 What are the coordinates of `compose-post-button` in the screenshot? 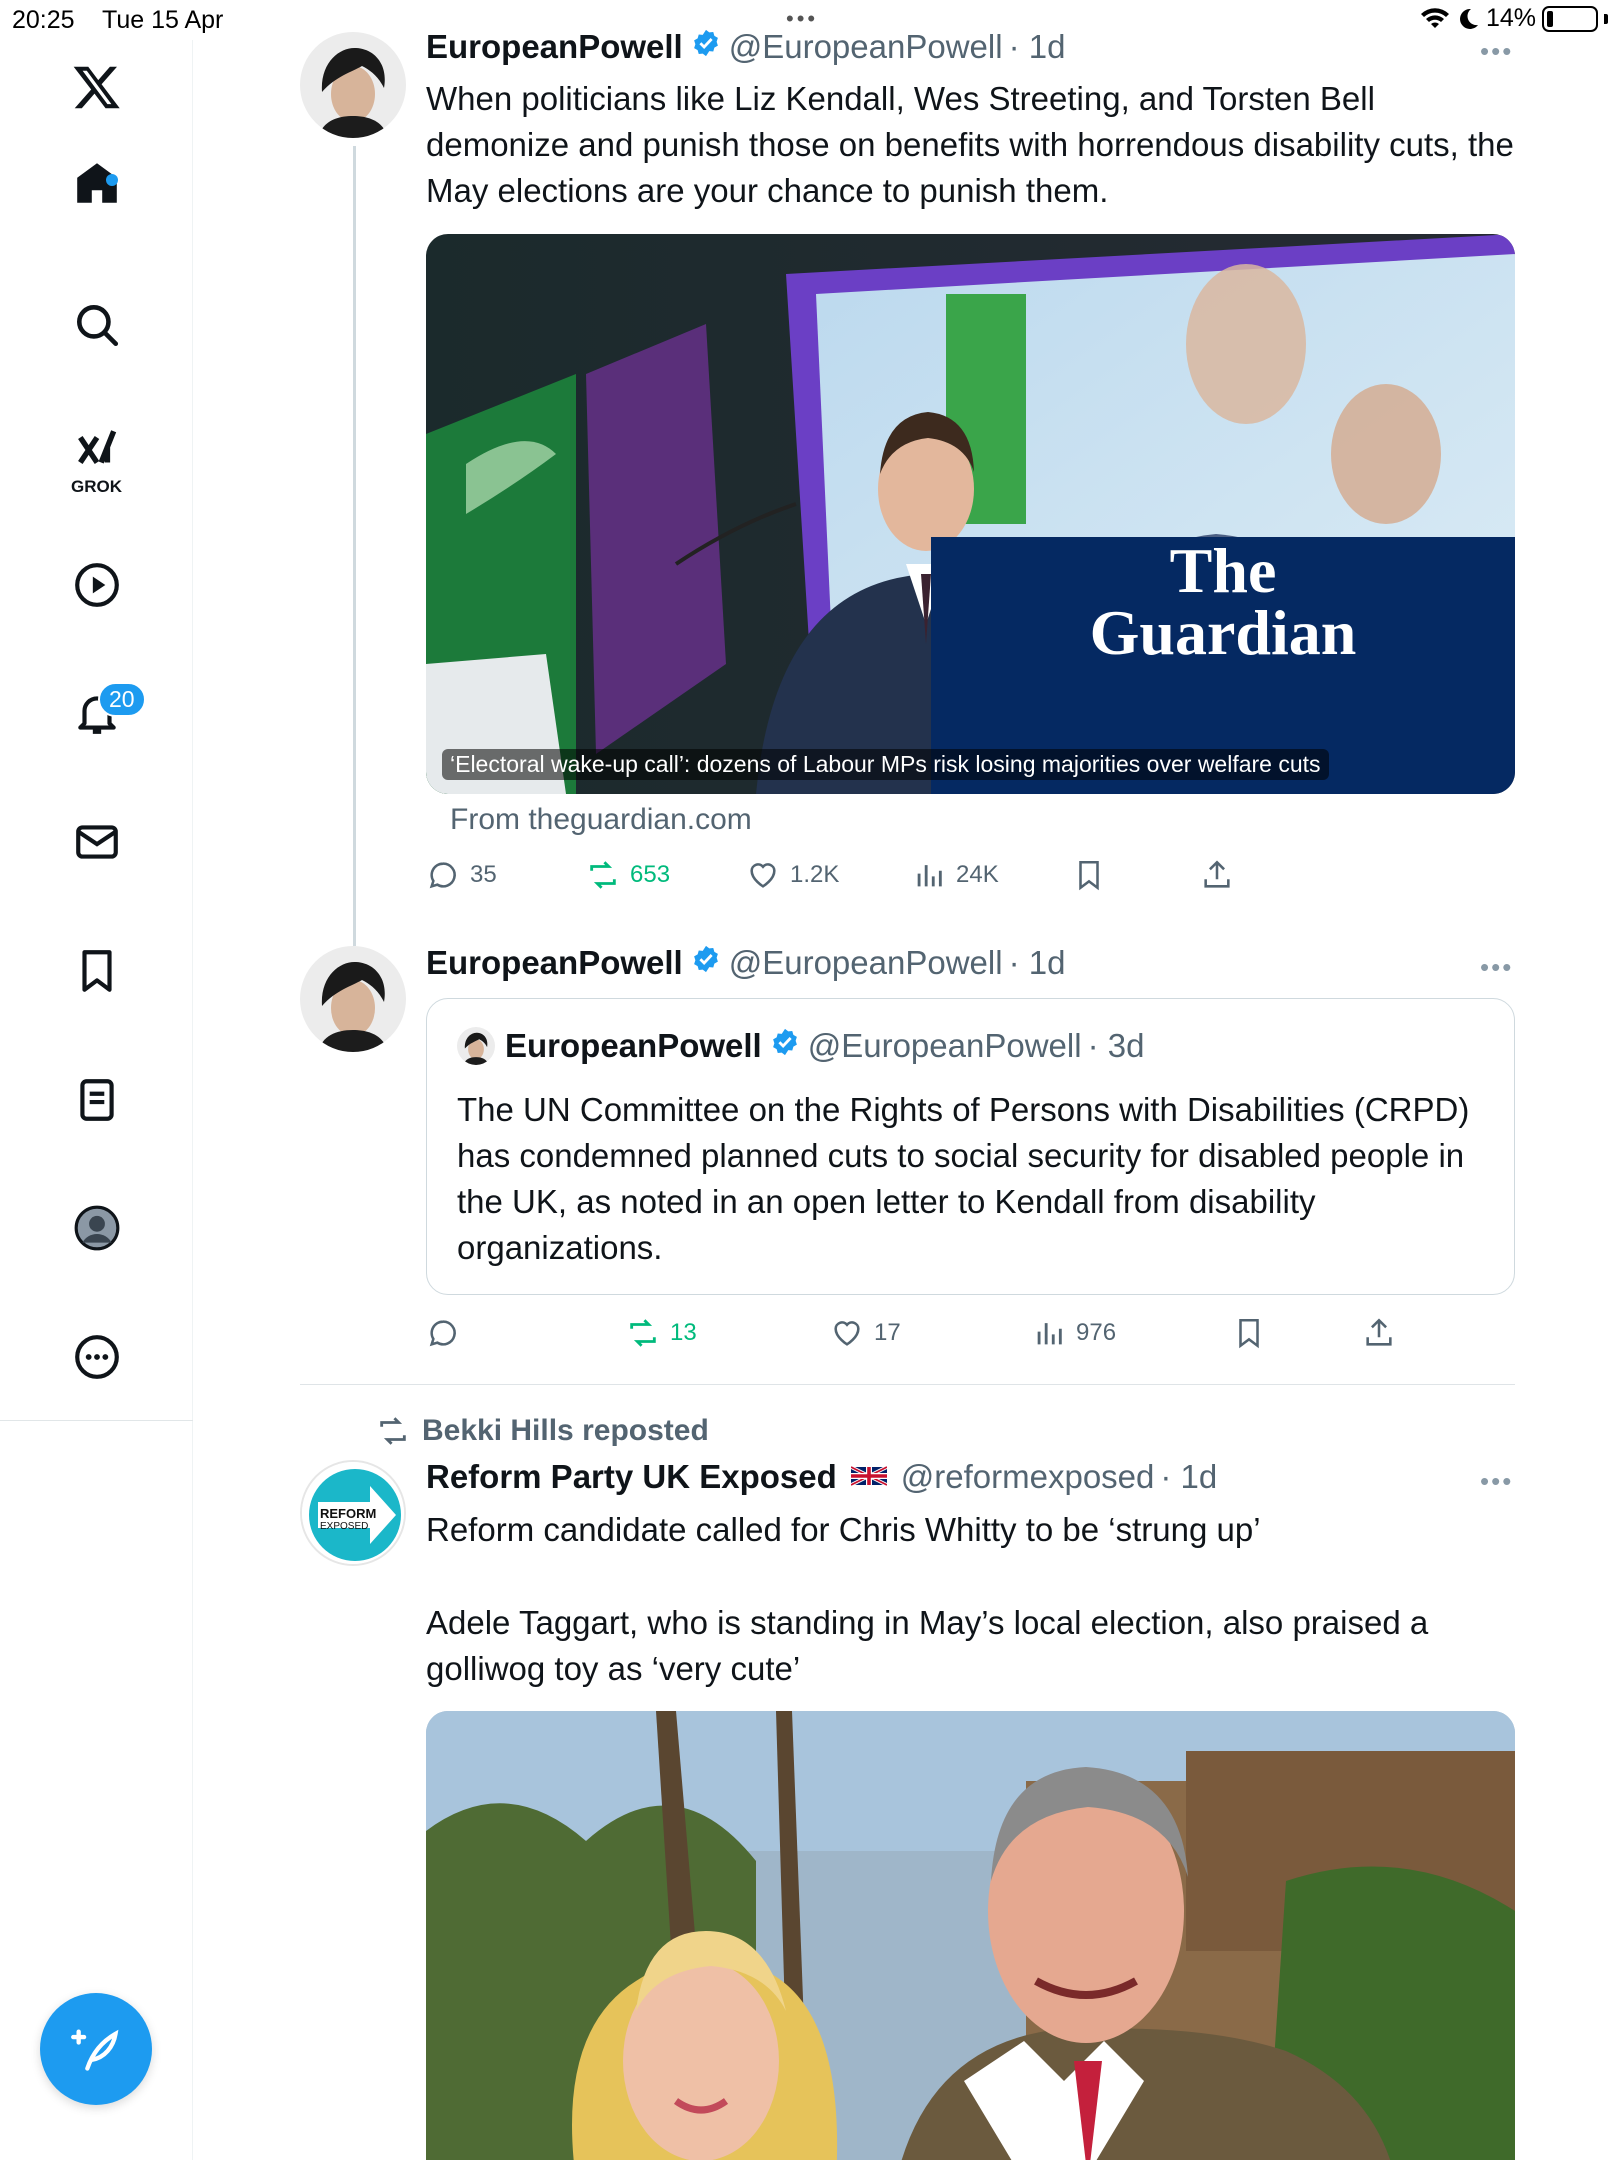 It's located at (96, 2049).